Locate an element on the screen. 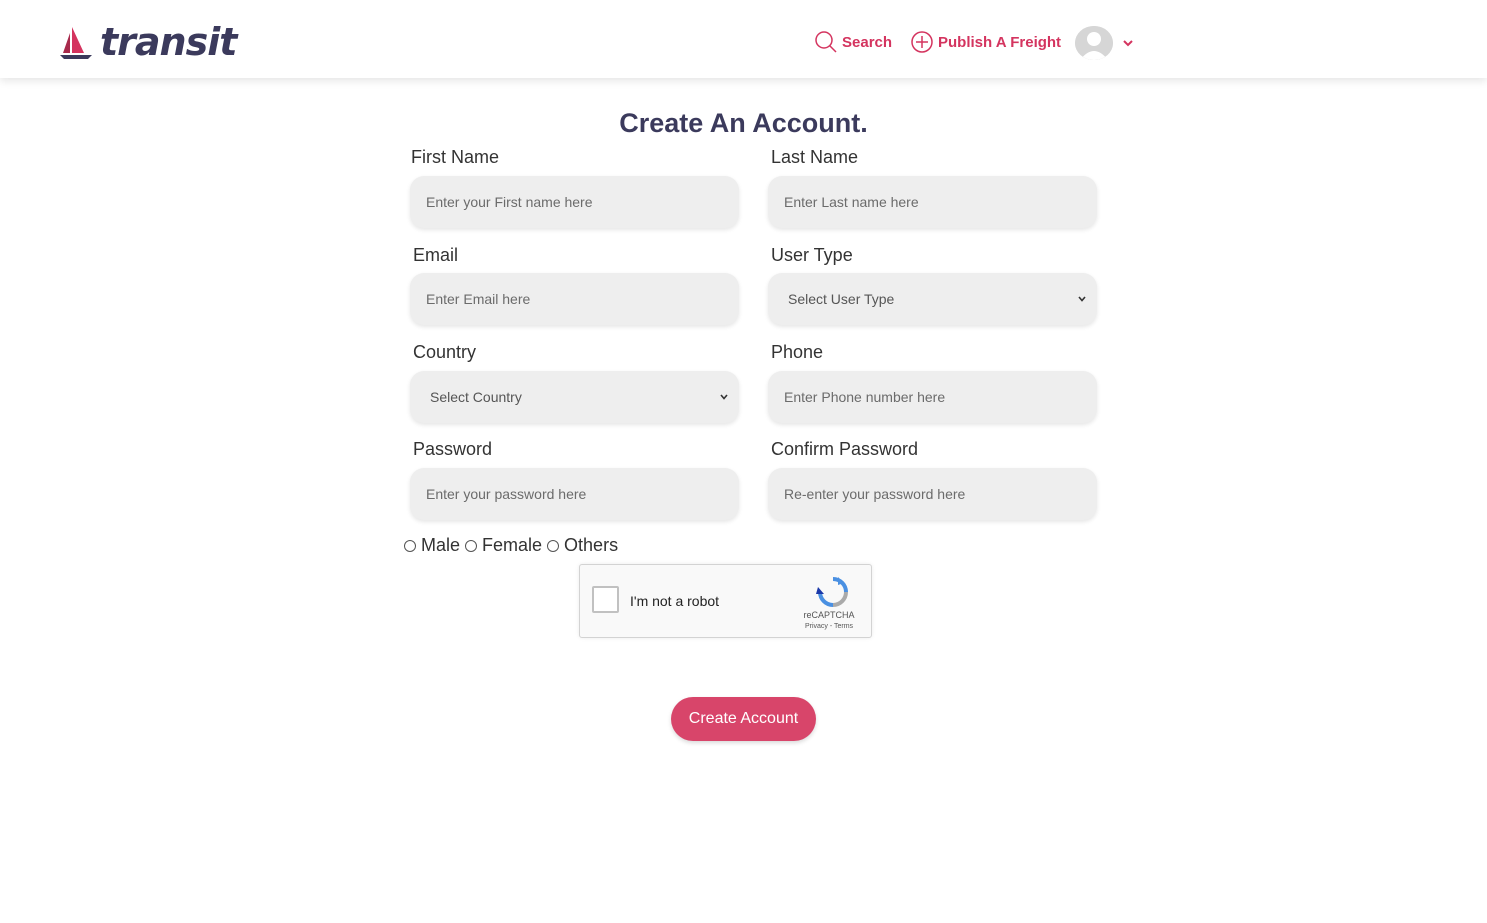 The width and height of the screenshot is (1487, 923). first-name-label: First Name is located at coordinates (455, 157).